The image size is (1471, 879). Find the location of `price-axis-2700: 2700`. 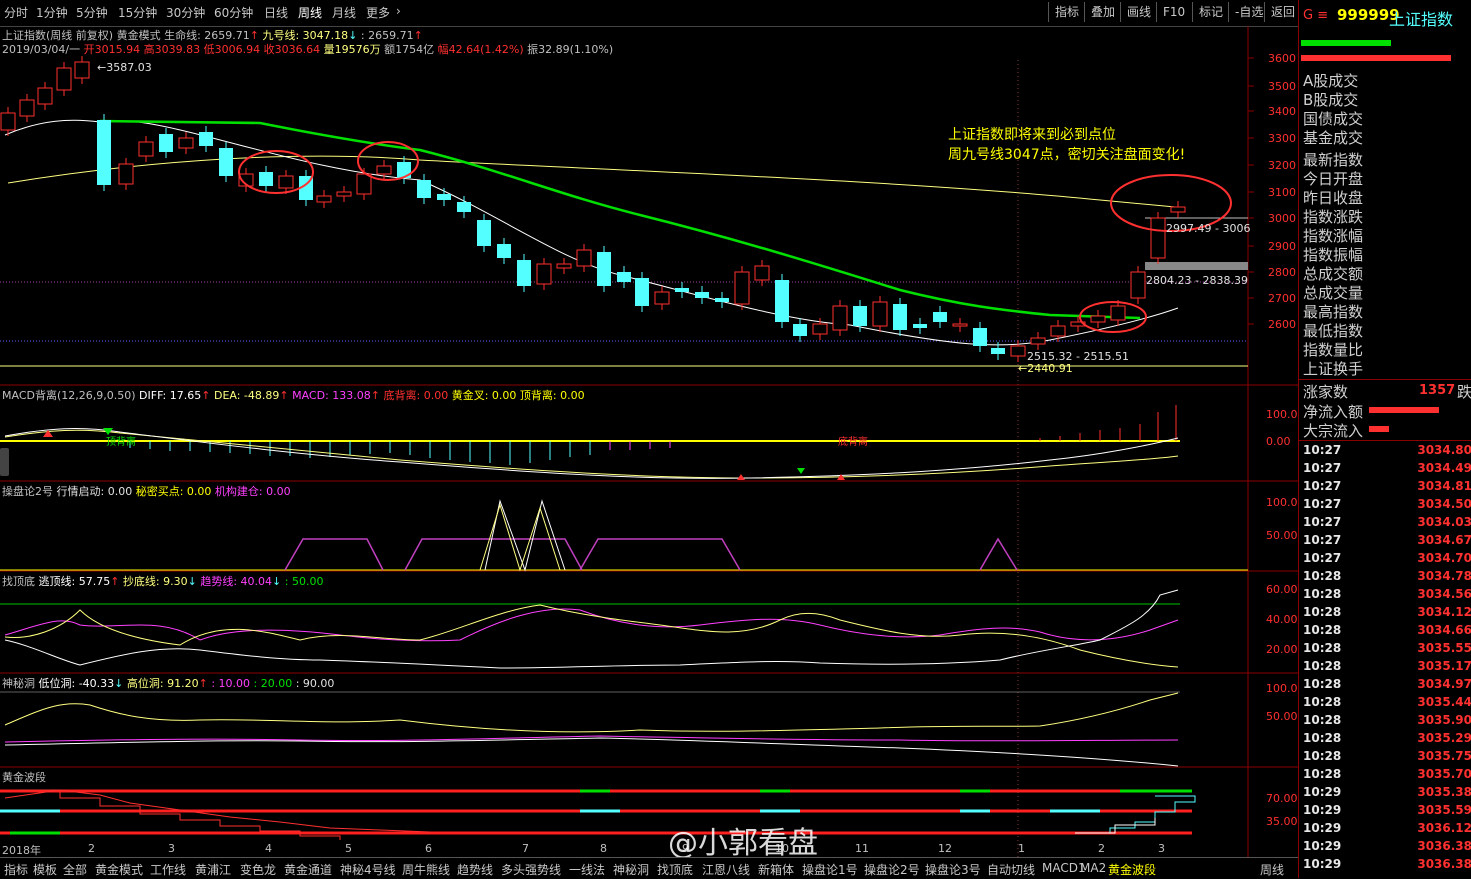

price-axis-2700: 2700 is located at coordinates (1282, 298).